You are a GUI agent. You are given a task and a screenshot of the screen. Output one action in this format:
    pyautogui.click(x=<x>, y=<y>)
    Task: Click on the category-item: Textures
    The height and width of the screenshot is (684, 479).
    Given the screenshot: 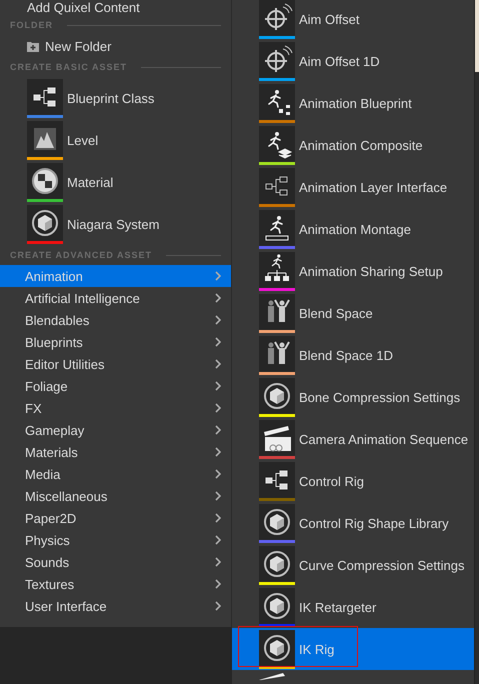 What is the action you would take?
    pyautogui.click(x=115, y=584)
    